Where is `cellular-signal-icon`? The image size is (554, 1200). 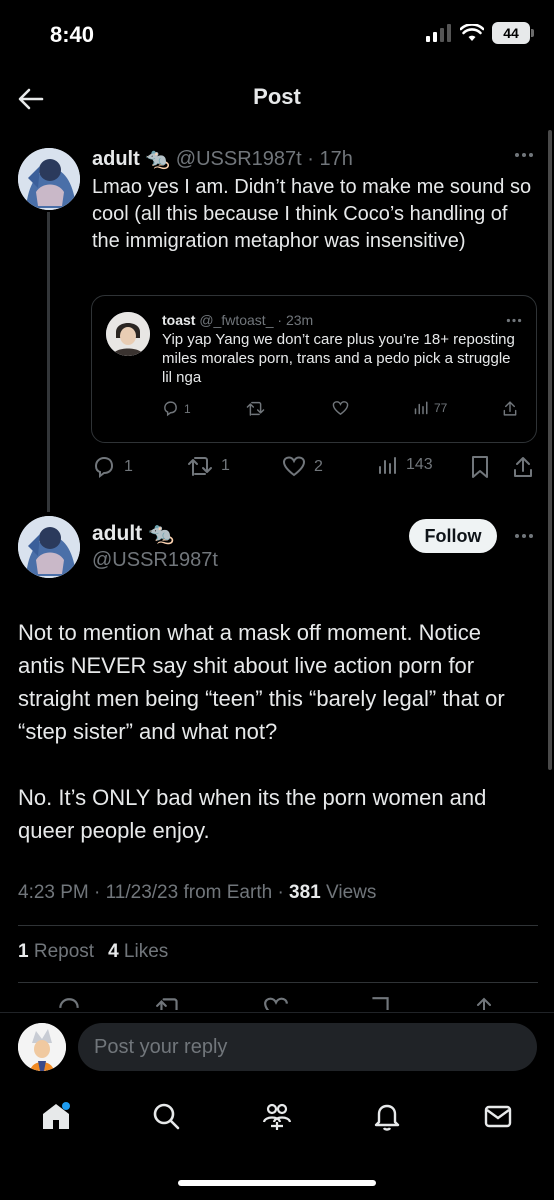
cellular-signal-icon is located at coordinates (438, 33).